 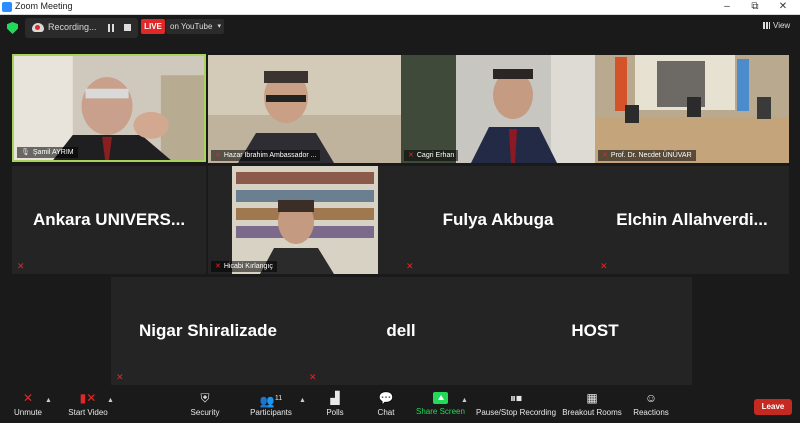 What do you see at coordinates (386, 406) in the screenshot?
I see `chat-button: 💬 Chat` at bounding box center [386, 406].